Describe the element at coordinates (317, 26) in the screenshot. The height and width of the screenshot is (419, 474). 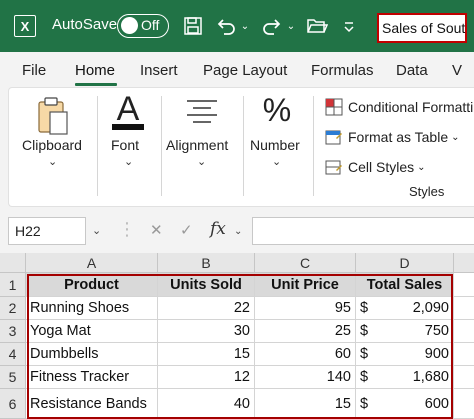
I see `open-folder-icon` at that location.